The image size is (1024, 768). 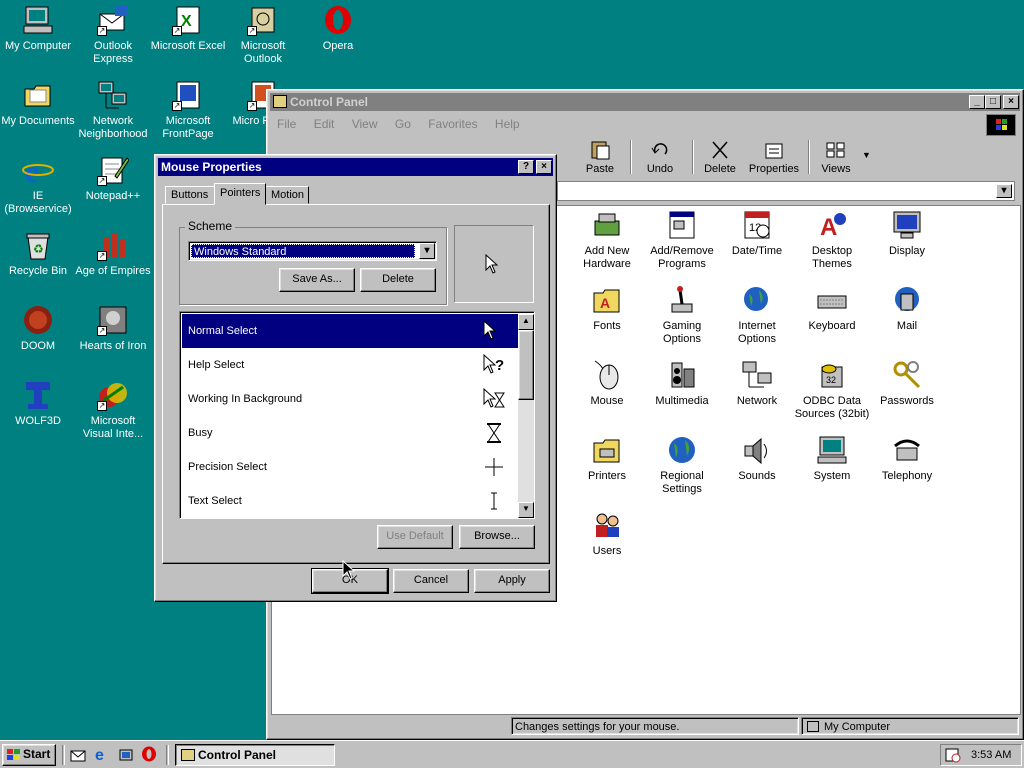 What do you see at coordinates (512, 581) in the screenshot?
I see `apply-button: Apply` at bounding box center [512, 581].